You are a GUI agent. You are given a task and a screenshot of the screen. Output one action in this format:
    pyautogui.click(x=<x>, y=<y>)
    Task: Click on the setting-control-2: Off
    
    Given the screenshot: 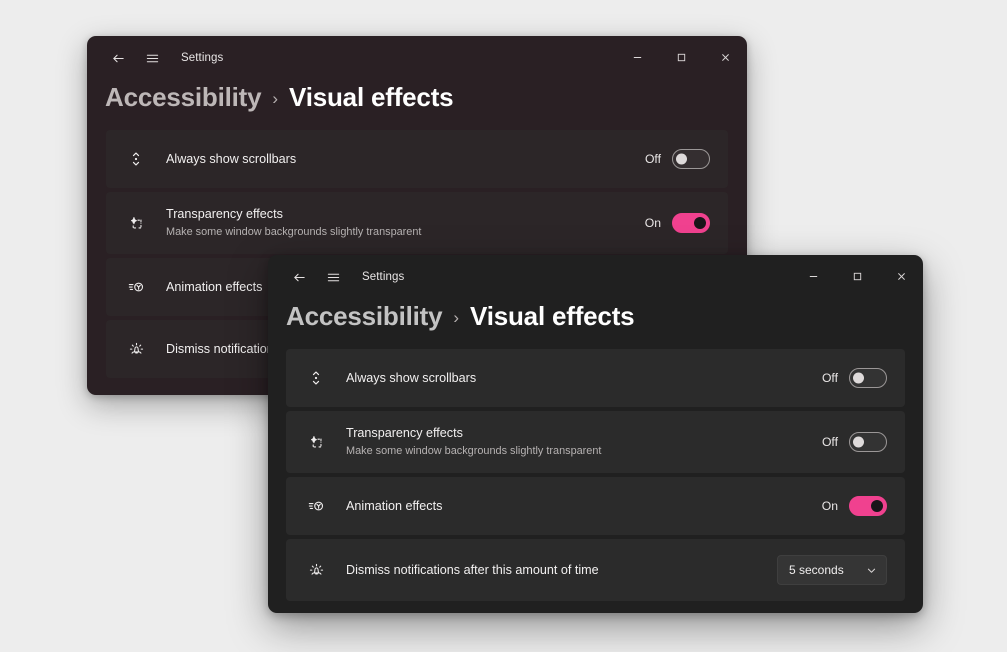 What is the action you would take?
    pyautogui.click(x=854, y=442)
    